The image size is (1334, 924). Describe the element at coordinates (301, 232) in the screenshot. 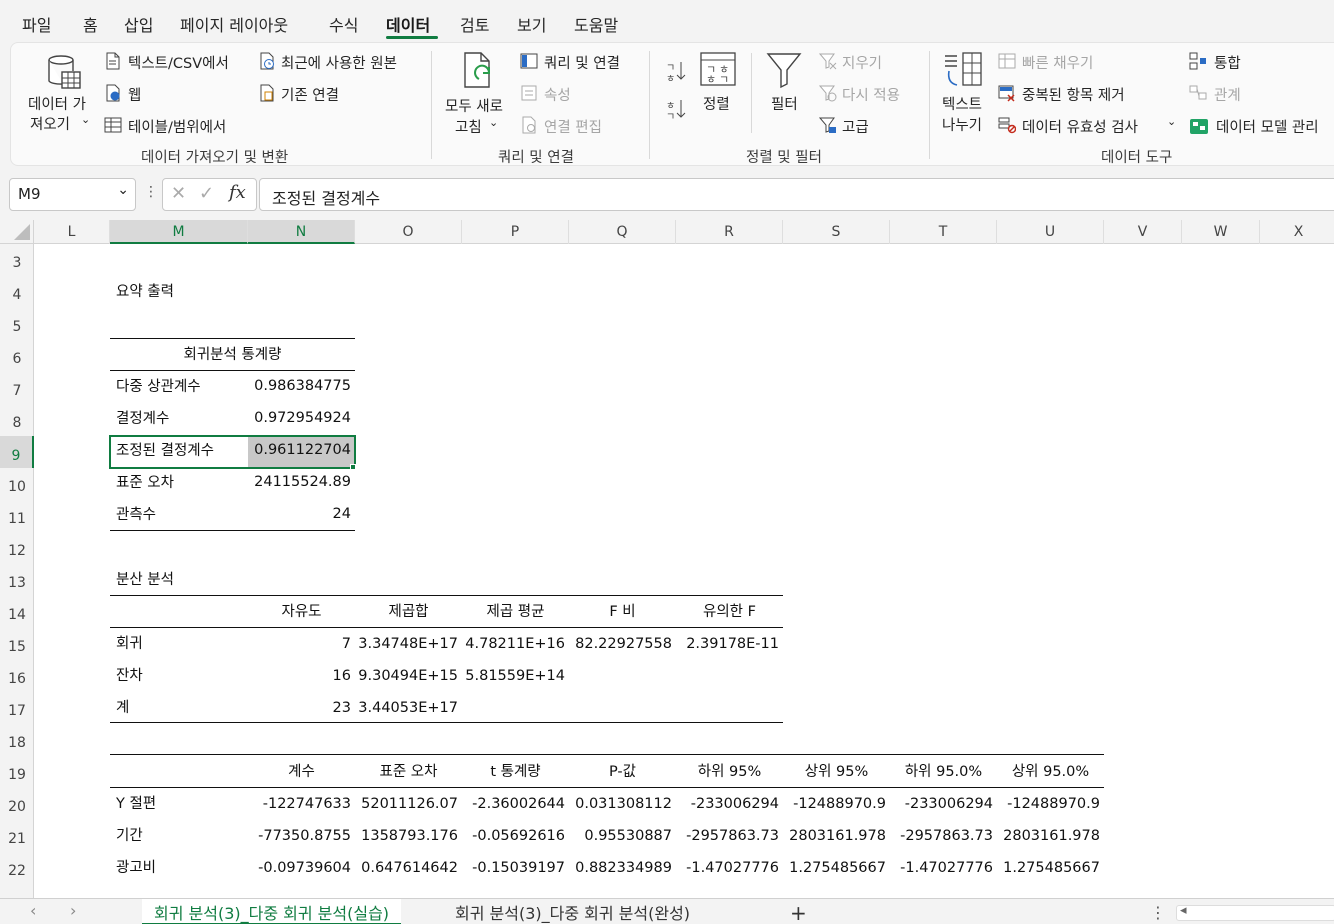

I see `column-header-n: N` at that location.